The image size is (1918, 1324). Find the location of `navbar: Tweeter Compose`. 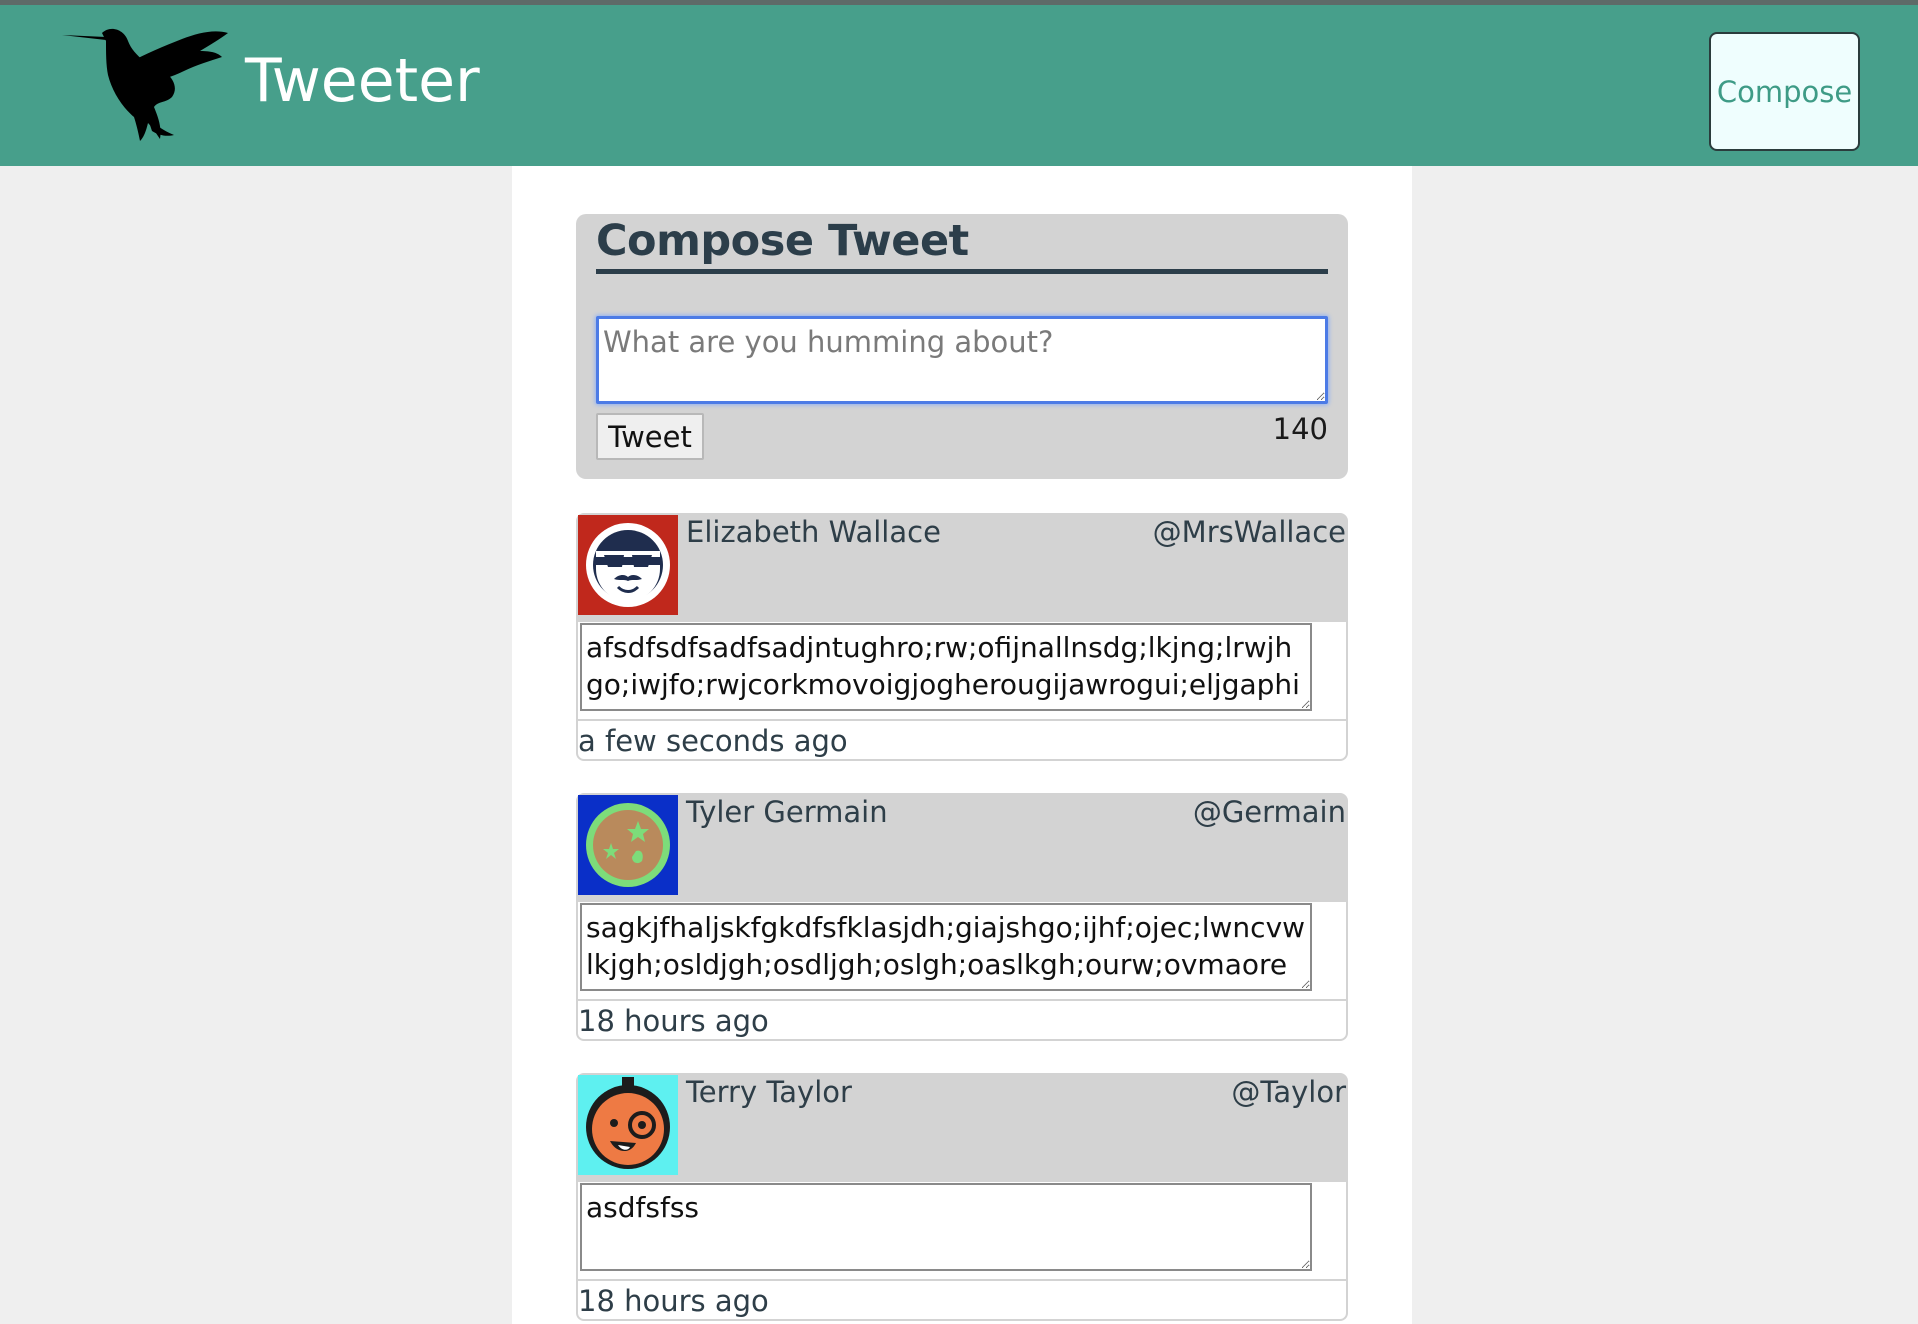

navbar: Tweeter Compose is located at coordinates (959, 85).